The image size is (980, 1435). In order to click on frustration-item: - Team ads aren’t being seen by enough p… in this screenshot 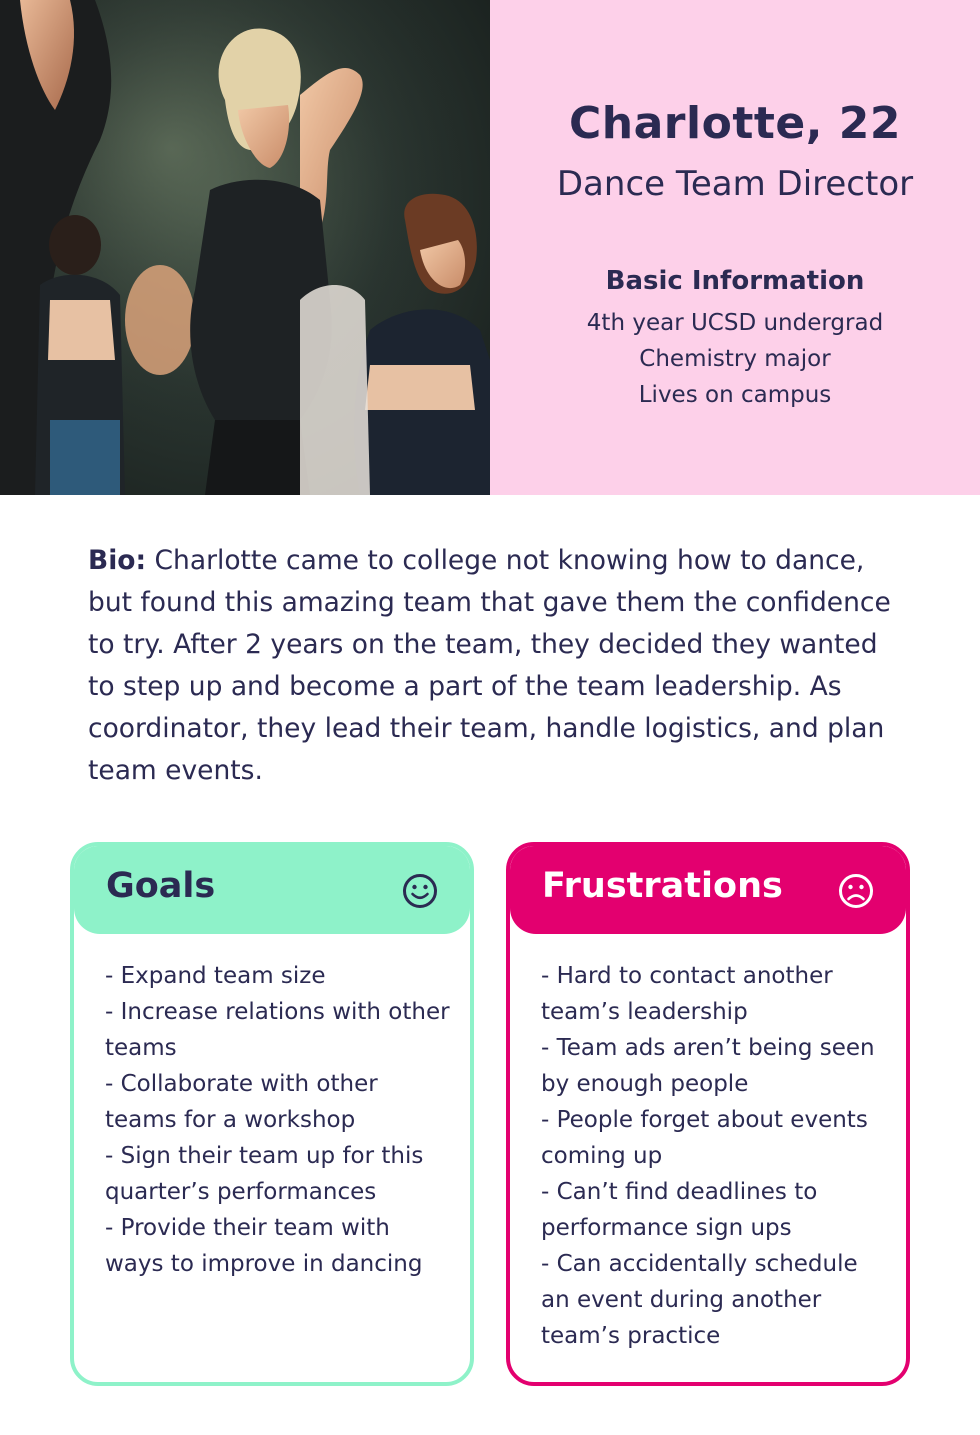, I will do `click(708, 1066)`.